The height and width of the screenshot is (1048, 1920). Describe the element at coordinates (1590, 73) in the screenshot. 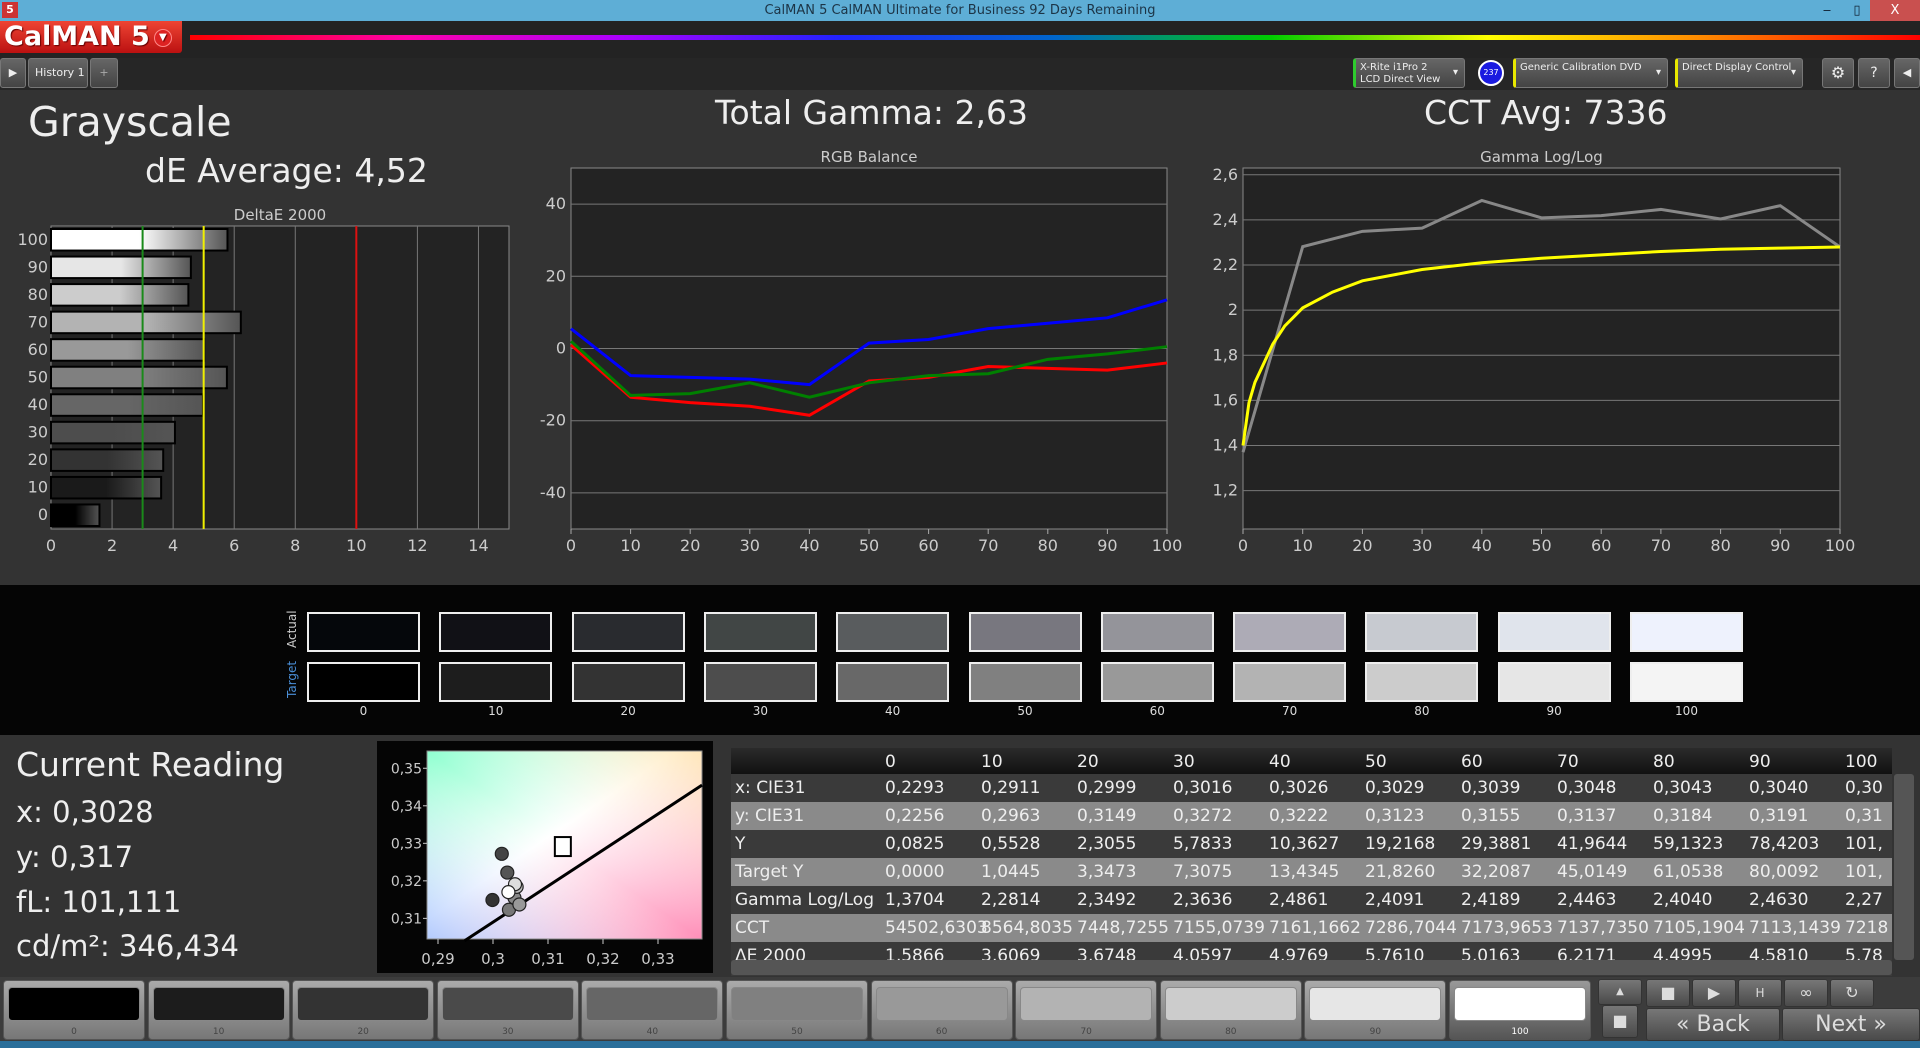

I see `source-selector: Generic Calibration DVD ▾` at that location.